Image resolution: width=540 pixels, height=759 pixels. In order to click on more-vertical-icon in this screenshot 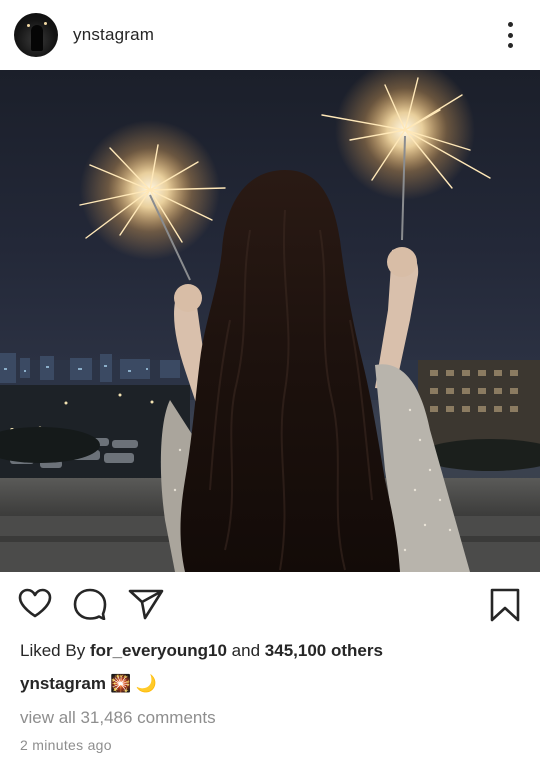, I will do `click(510, 24)`.